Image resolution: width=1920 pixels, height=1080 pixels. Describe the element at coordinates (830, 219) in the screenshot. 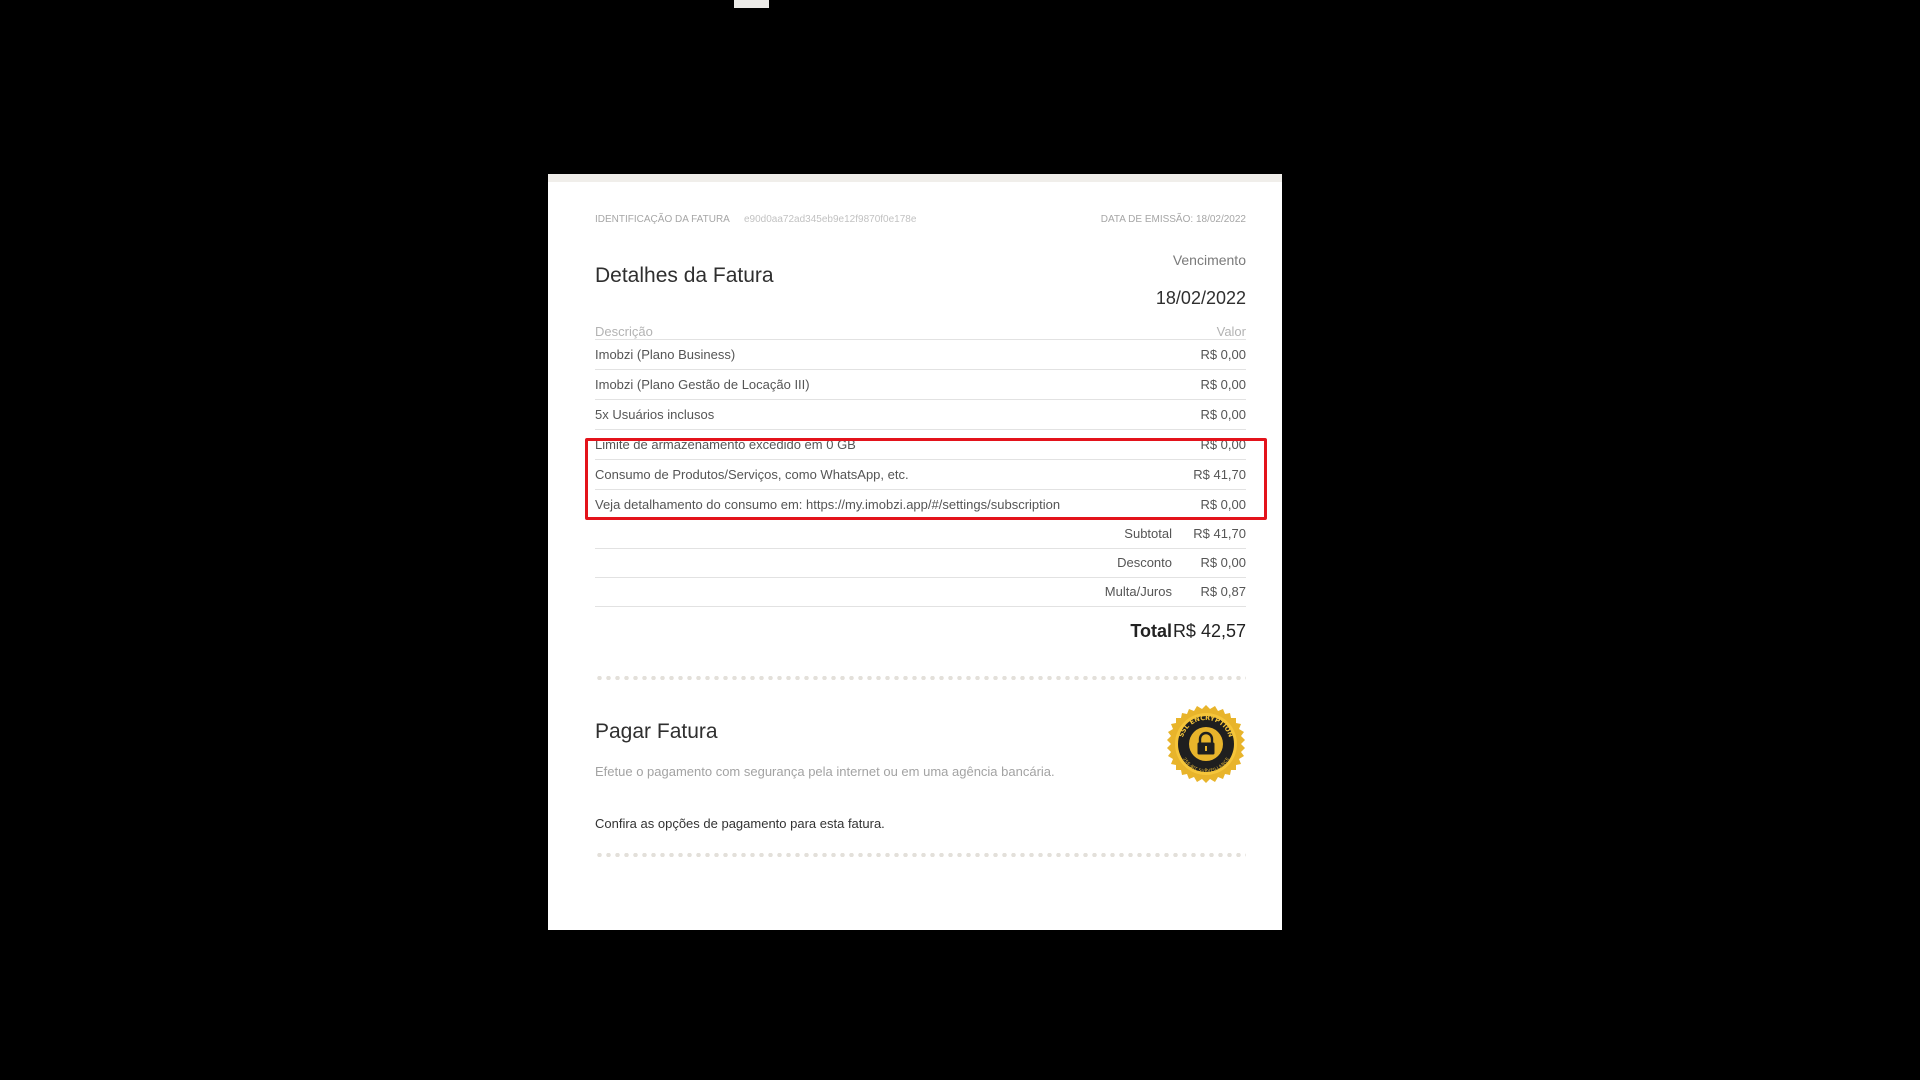

I see `invoice-id-value: e90d0aa72ad345eb9e12f9870f0e178e` at that location.